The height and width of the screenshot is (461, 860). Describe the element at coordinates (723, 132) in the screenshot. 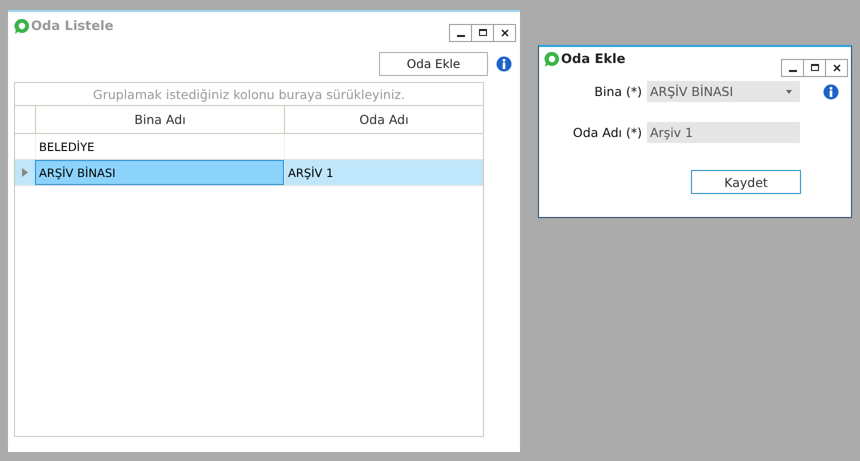

I see `room-name-field: Arşiv 1` at that location.